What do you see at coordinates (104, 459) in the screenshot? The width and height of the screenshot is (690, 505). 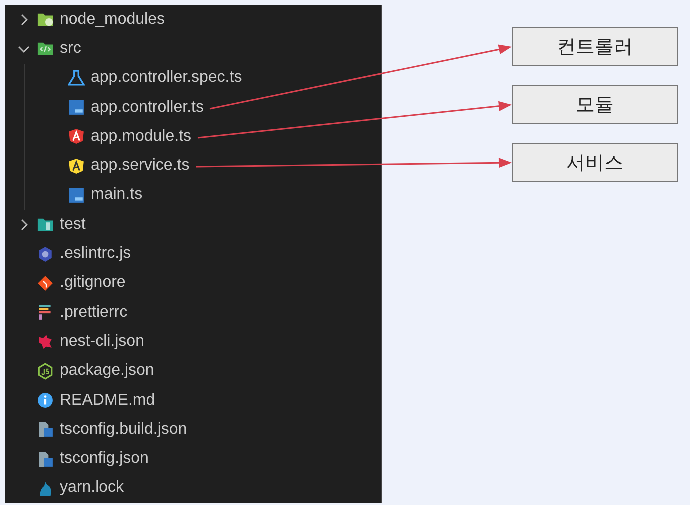 I see `file-name: tsconfig.json` at bounding box center [104, 459].